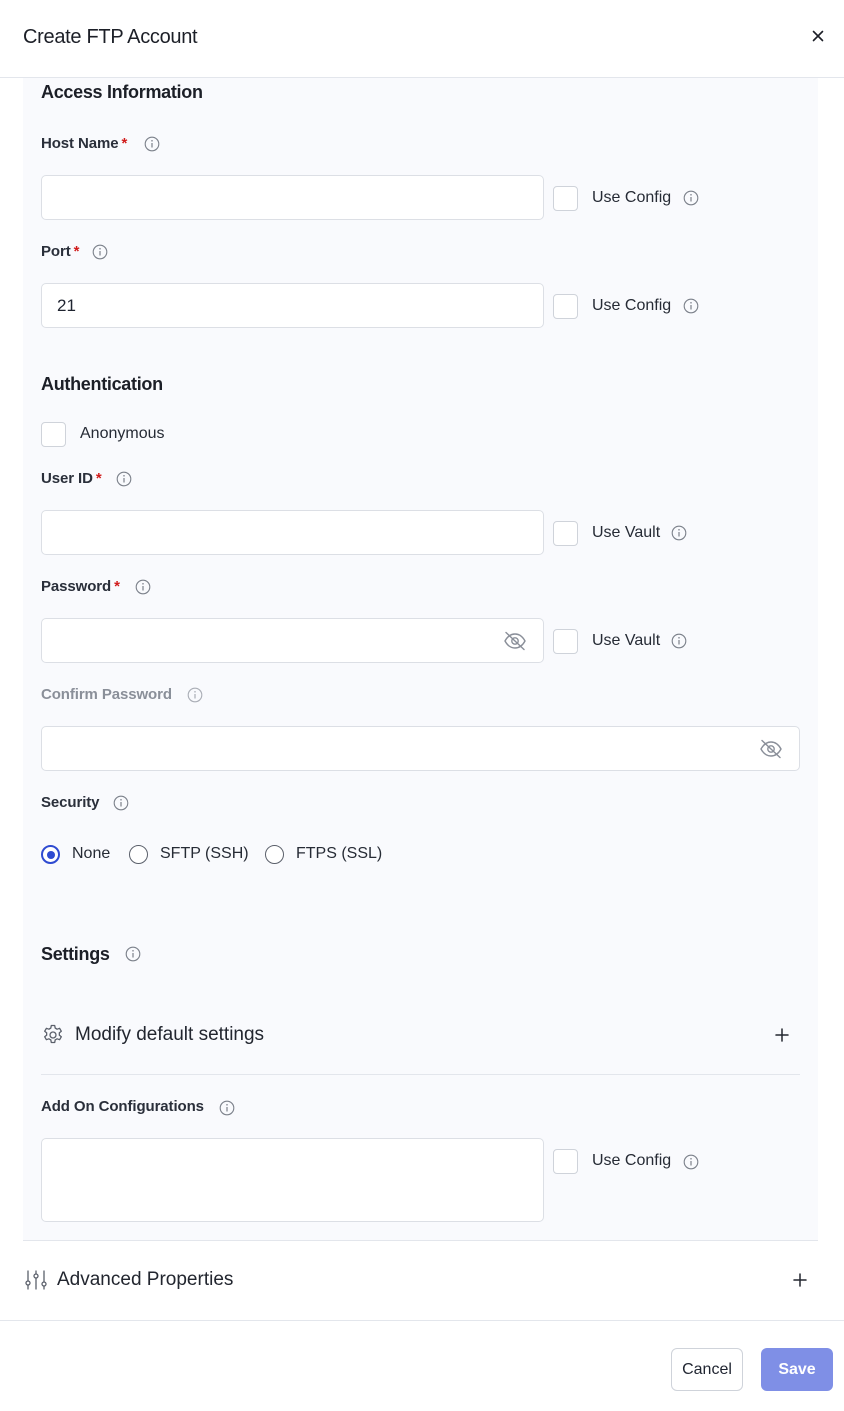 The width and height of the screenshot is (844, 1411). What do you see at coordinates (818, 36) in the screenshot?
I see `close-icon` at bounding box center [818, 36].